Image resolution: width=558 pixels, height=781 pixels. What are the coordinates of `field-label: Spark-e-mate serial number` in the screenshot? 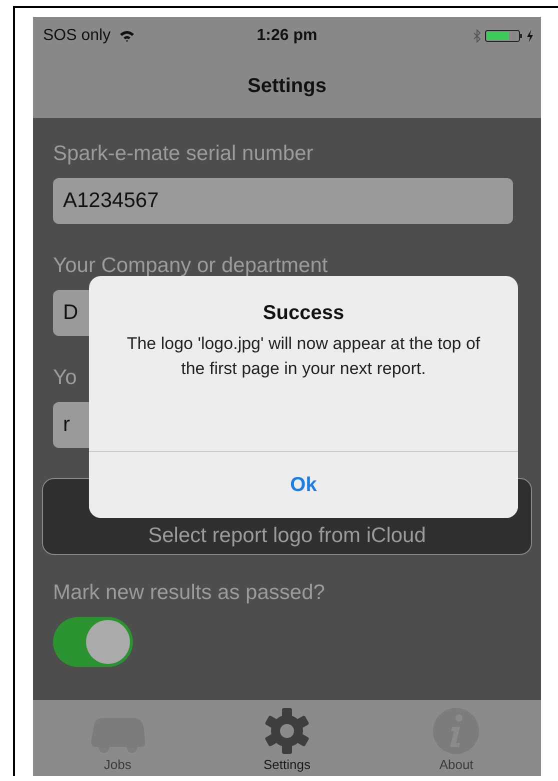 It's located at (183, 154).